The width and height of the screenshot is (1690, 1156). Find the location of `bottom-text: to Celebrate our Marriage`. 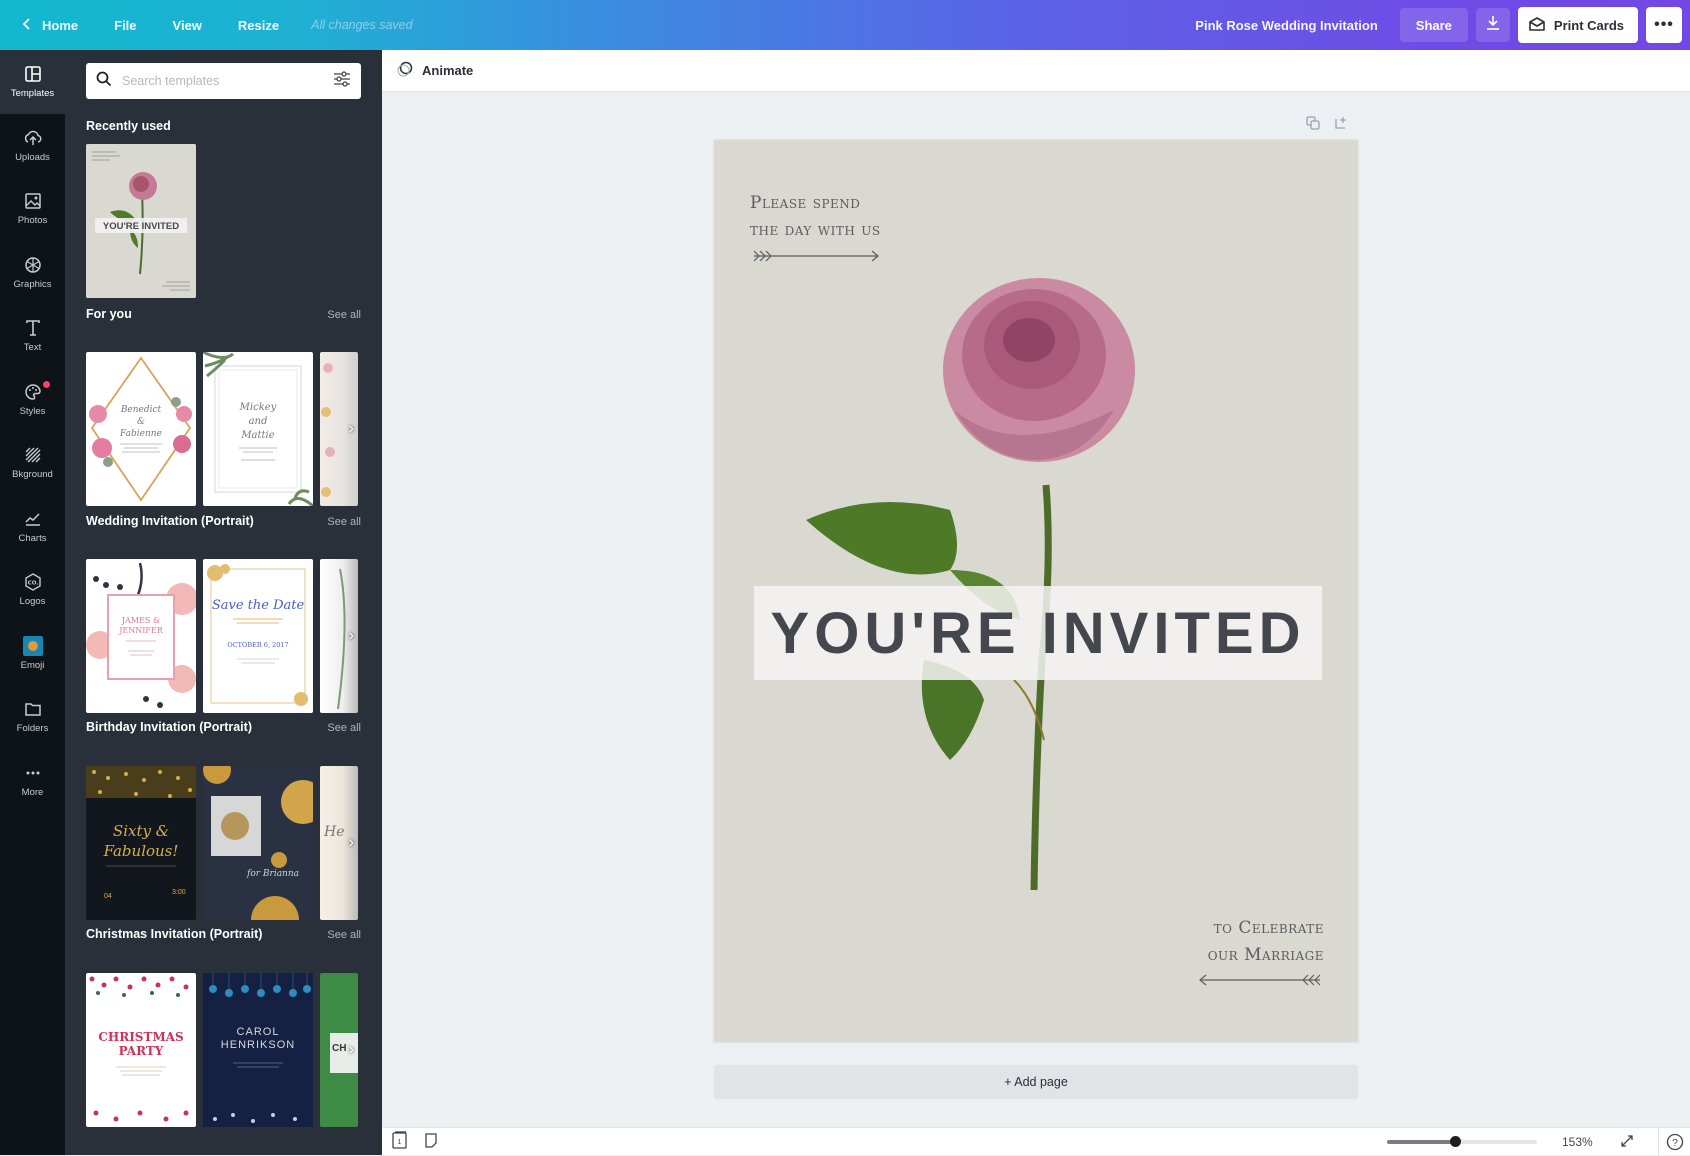

bottom-text: to Celebrate our Marriage is located at coordinates (1266, 942).